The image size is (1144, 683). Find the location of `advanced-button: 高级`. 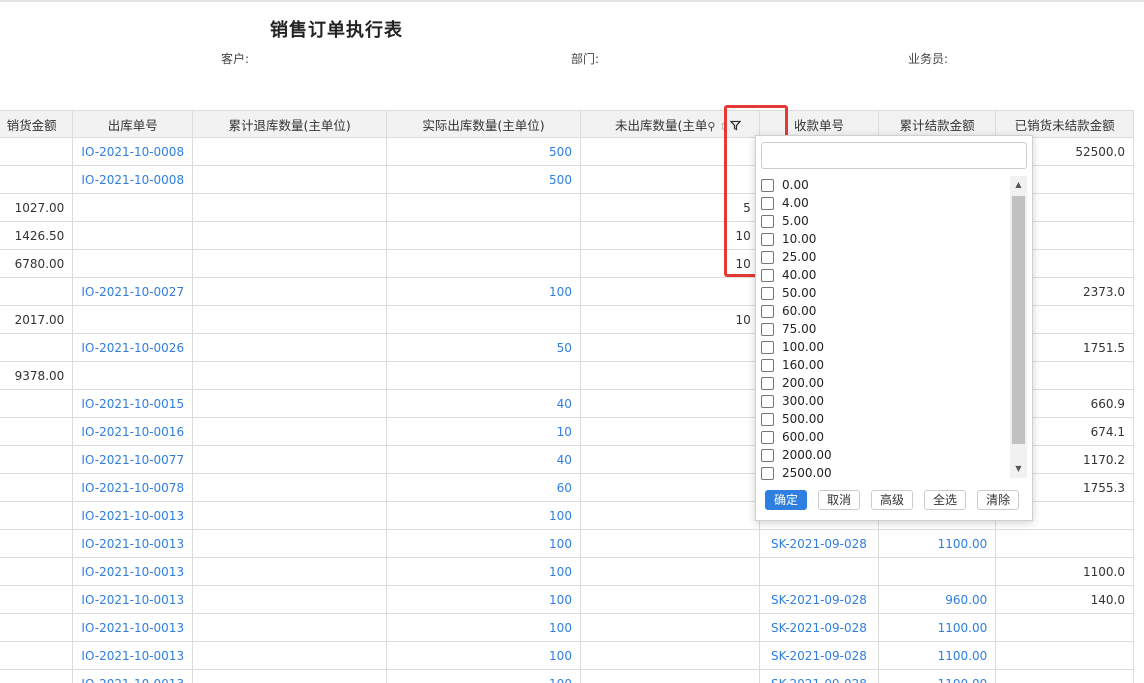

advanced-button: 高级 is located at coordinates (892, 500).